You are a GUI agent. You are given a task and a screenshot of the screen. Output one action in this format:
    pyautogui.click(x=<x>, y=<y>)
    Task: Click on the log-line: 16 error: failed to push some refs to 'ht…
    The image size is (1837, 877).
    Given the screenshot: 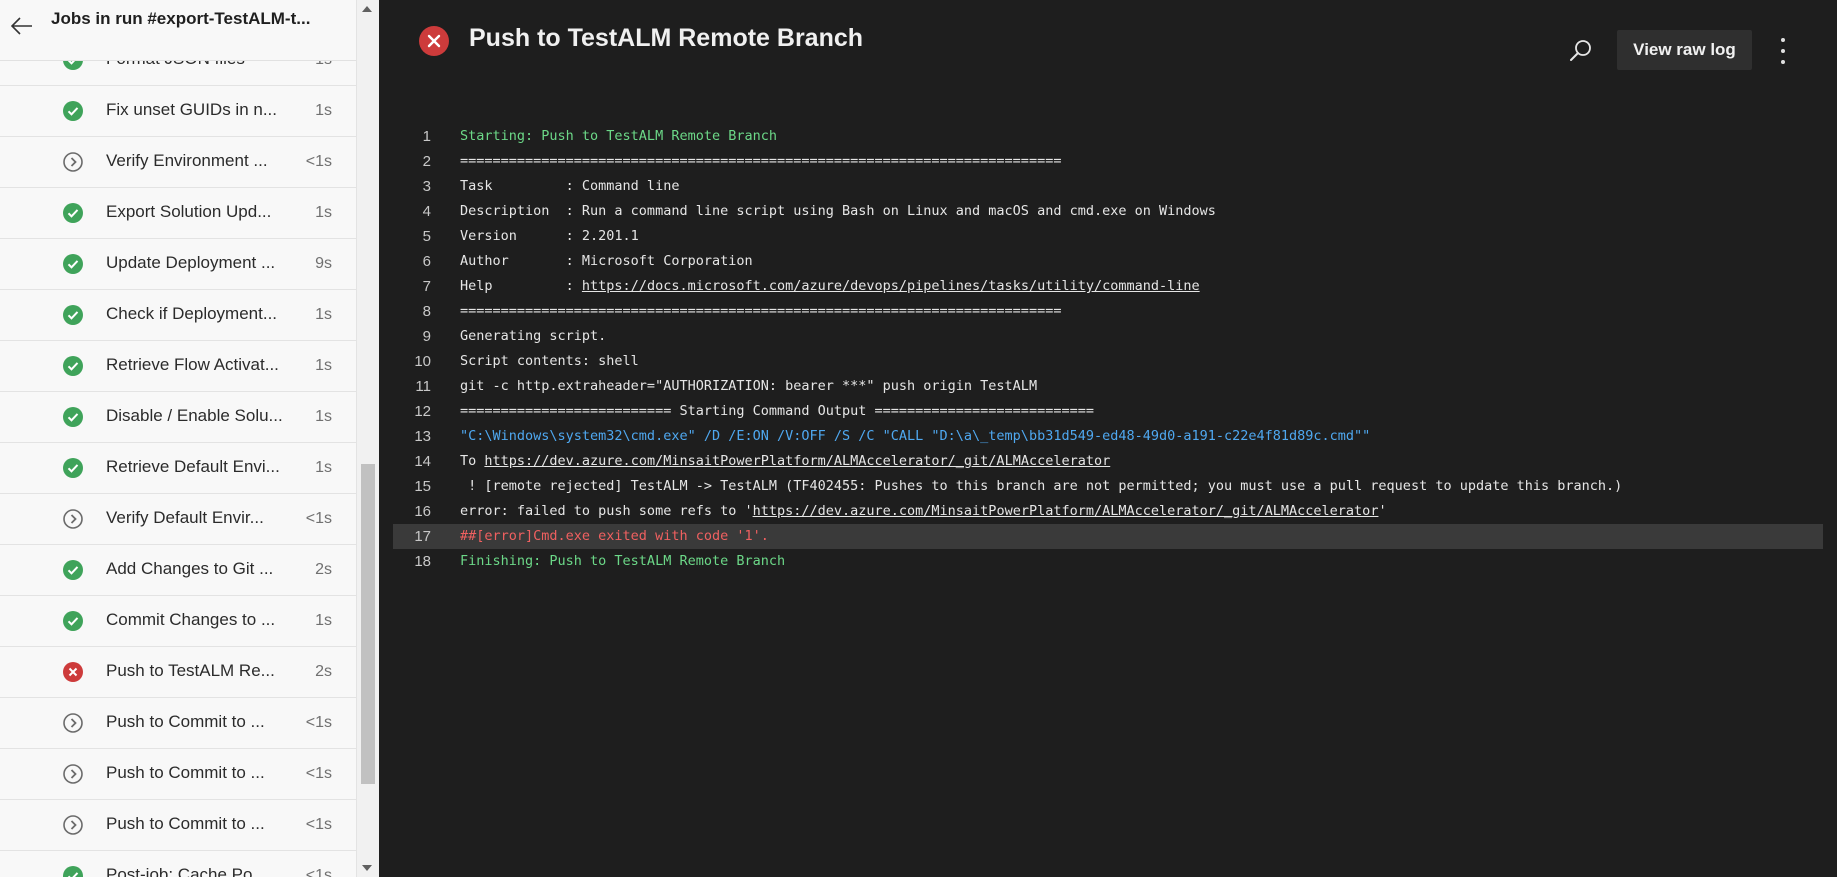 What is the action you would take?
    pyautogui.click(x=1108, y=511)
    